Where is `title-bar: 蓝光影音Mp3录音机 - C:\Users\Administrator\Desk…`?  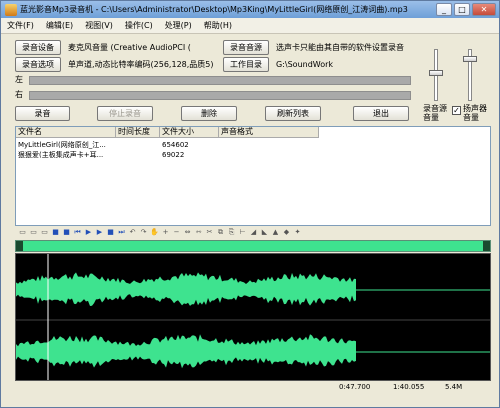 title-bar: 蓝光影音Mp3录音机 - C:\Users\Administrator\Desk… is located at coordinates (250, 9).